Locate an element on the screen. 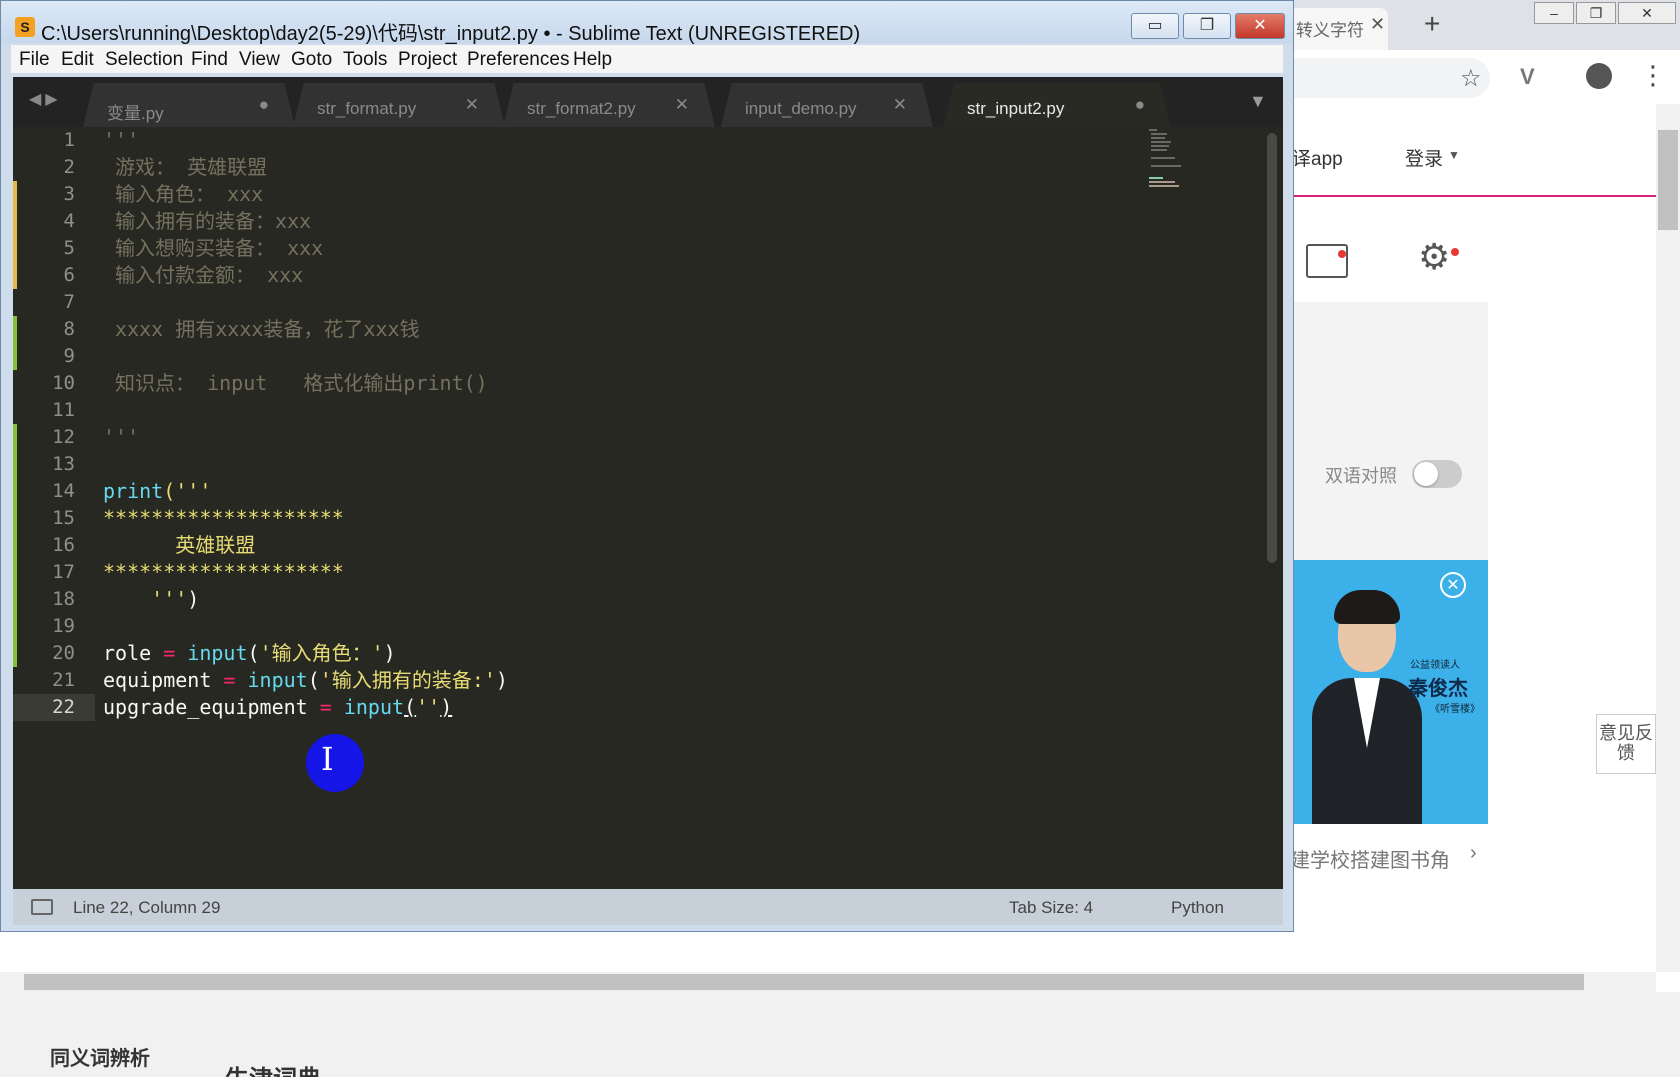  ad-caption: 建学校搭建图书角 › is located at coordinates (1389, 855).